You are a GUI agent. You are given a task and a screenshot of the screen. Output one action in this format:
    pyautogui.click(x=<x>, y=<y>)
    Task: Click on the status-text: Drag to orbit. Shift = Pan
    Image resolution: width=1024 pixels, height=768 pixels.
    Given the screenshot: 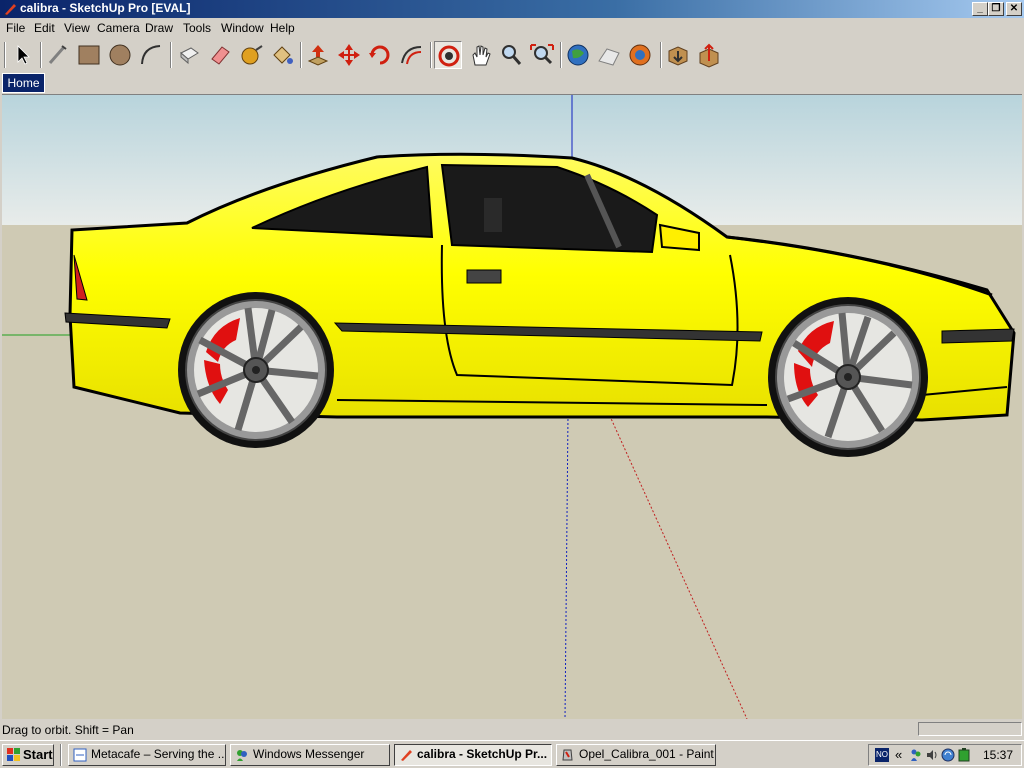 What is the action you would take?
    pyautogui.click(x=68, y=730)
    